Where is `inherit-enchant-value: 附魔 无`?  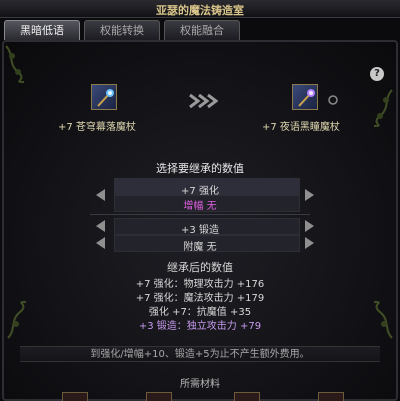 inherit-enchant-value: 附魔 无 is located at coordinates (200, 247).